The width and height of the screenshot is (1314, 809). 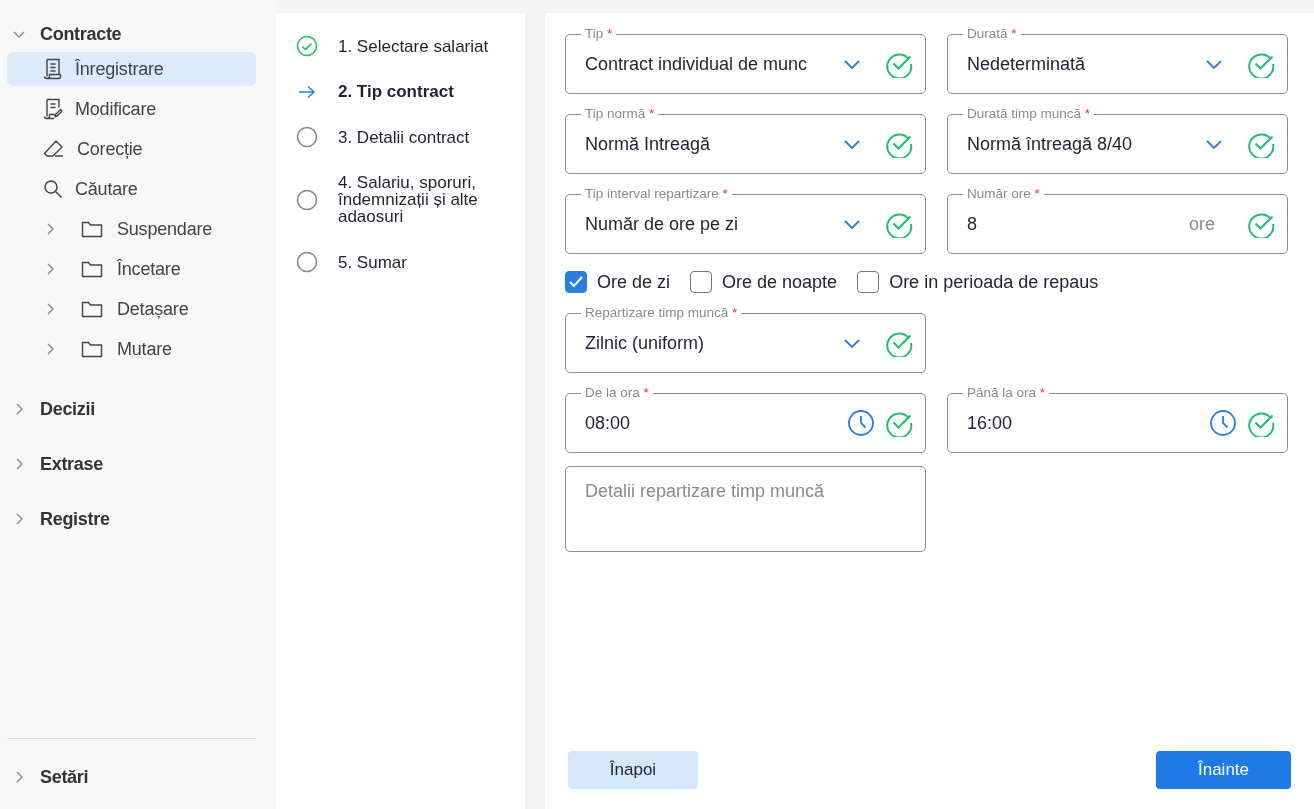 I want to click on select-field: Repartizare timp muncă * Zilnic (uniform), so click(x=745, y=339).